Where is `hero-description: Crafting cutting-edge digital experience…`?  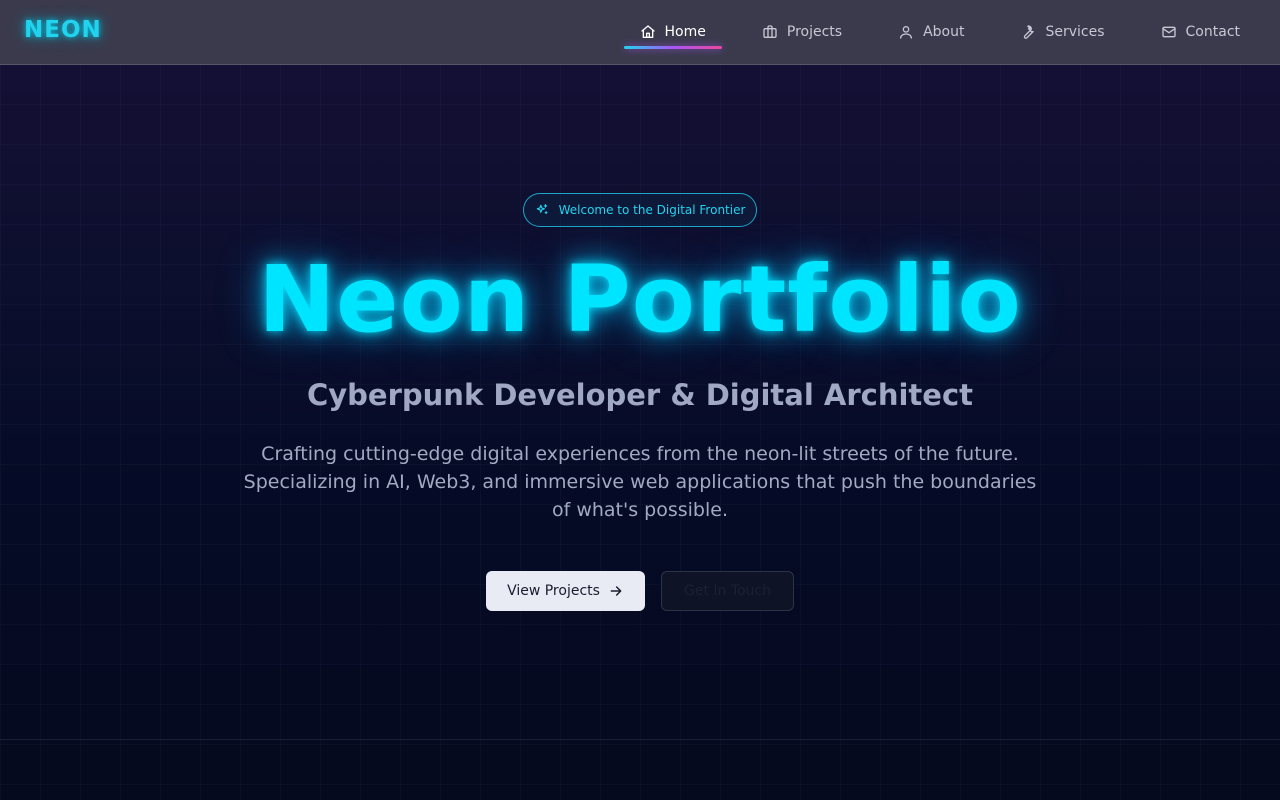 hero-description: Crafting cutting-edge digital experience… is located at coordinates (640, 482).